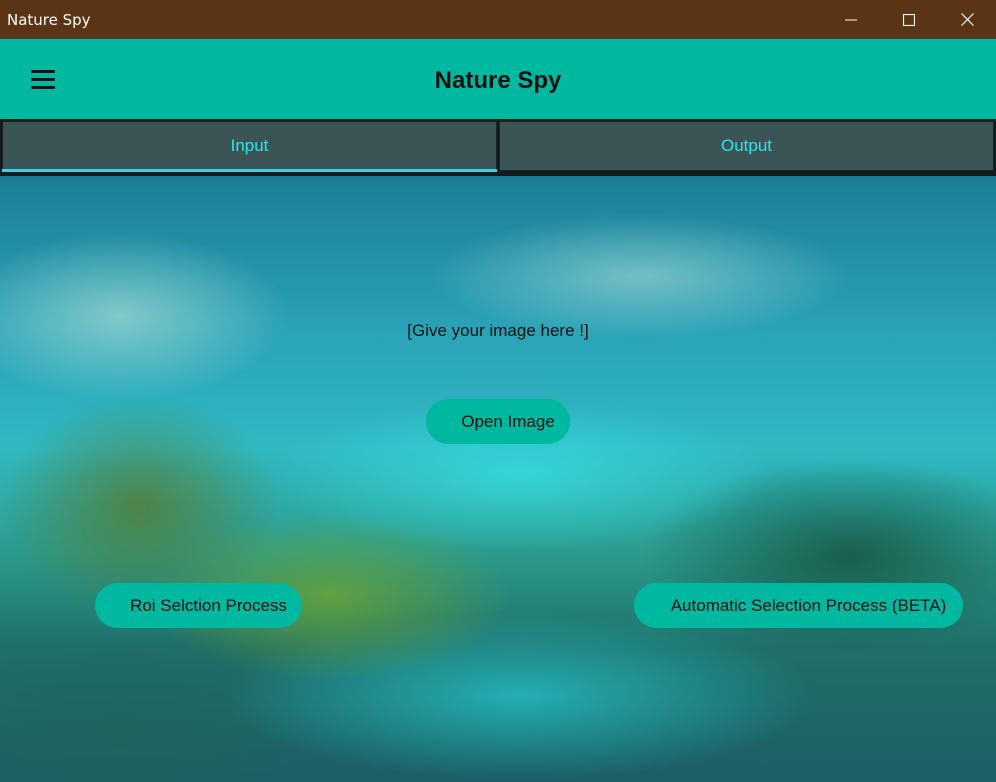  What do you see at coordinates (249, 170) in the screenshot?
I see `selected-tab-indicator` at bounding box center [249, 170].